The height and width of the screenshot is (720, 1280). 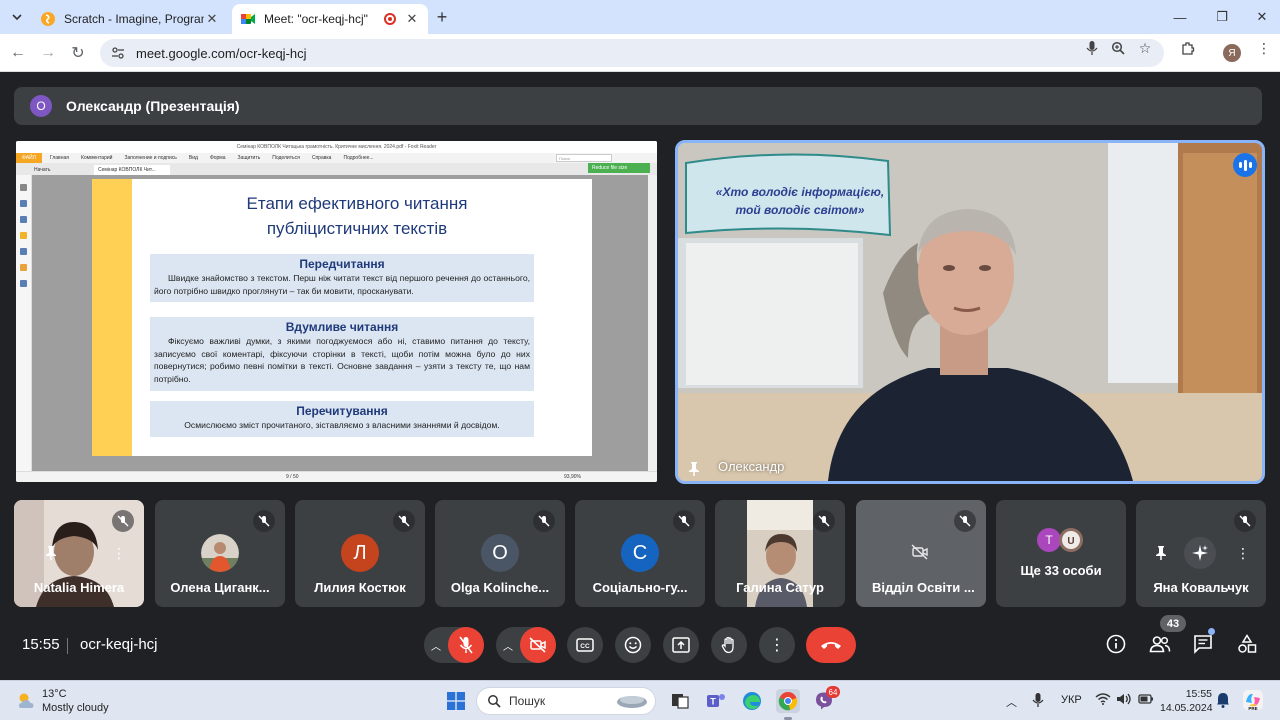 I want to click on pdf-status-bar: 9 / 50 93,90%, so click(x=336, y=476).